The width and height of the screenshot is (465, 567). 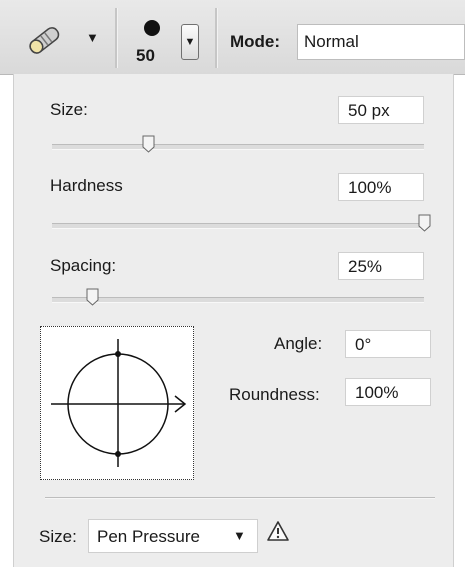 I want to click on size-slider-thumb, so click(x=148, y=144).